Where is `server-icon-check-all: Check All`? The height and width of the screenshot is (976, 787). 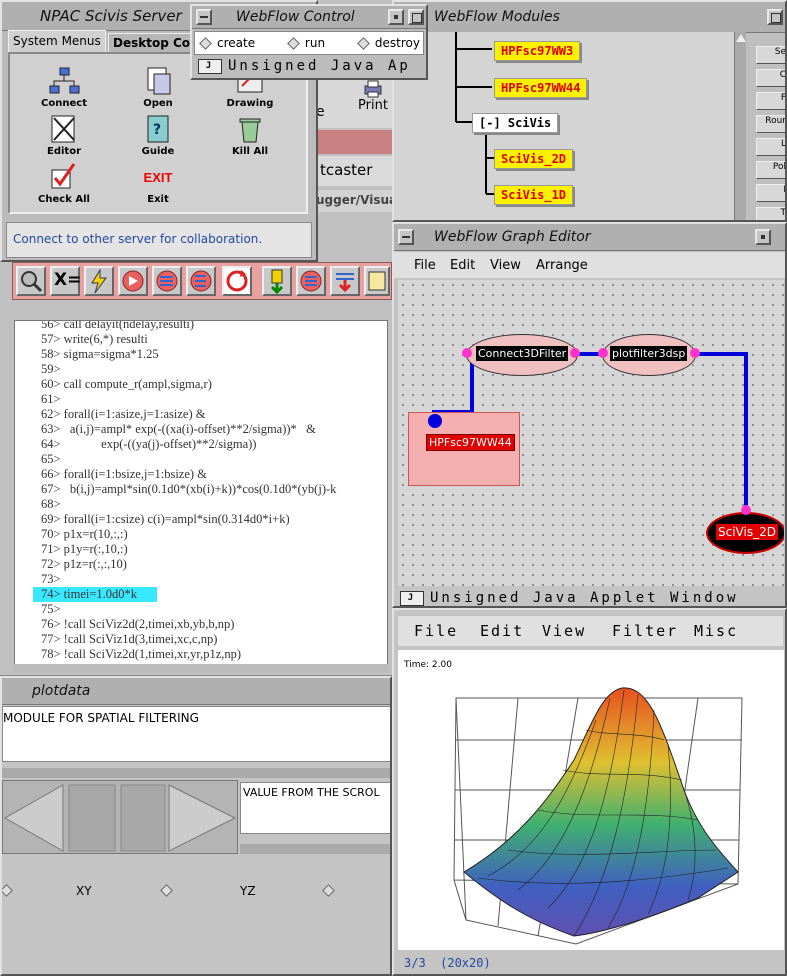
server-icon-check-all: Check All is located at coordinates (64, 185).